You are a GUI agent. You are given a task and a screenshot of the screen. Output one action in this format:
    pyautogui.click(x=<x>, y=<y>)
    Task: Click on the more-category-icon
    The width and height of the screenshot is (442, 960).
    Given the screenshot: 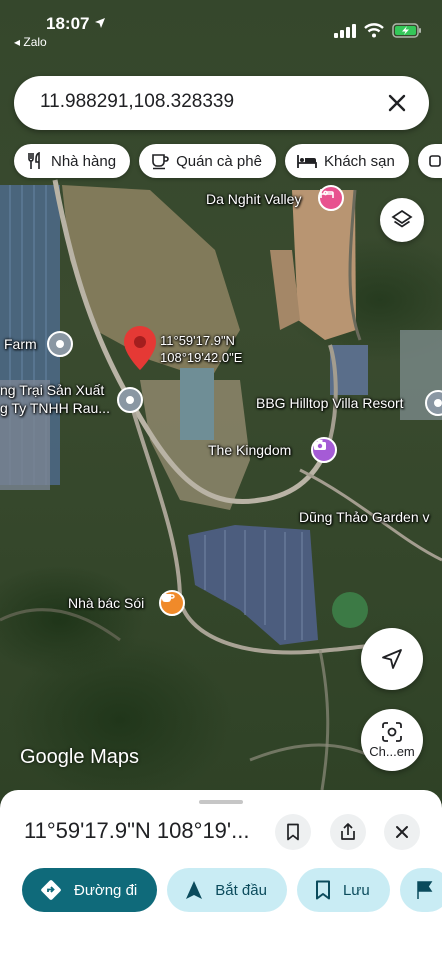 What is the action you would take?
    pyautogui.click(x=435, y=161)
    